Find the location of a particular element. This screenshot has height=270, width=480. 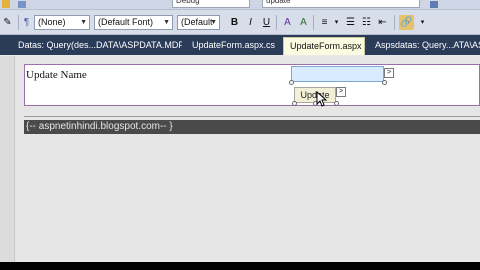

update-form-table is located at coordinates (252, 85).